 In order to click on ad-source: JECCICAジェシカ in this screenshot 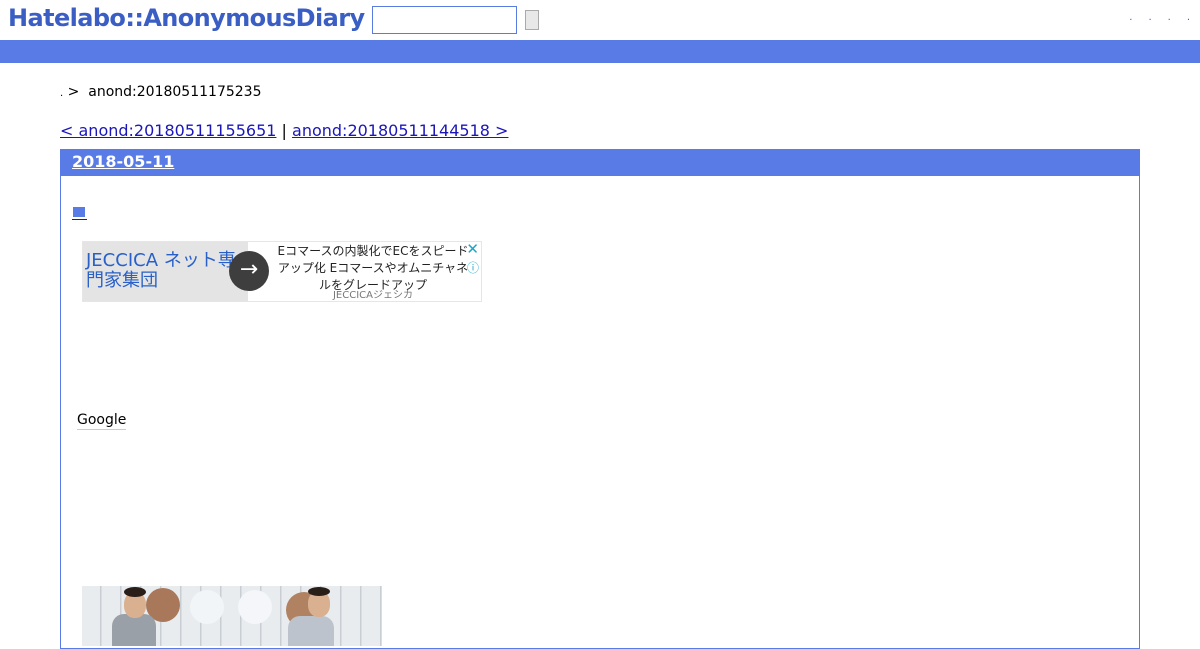, I will do `click(373, 293)`.